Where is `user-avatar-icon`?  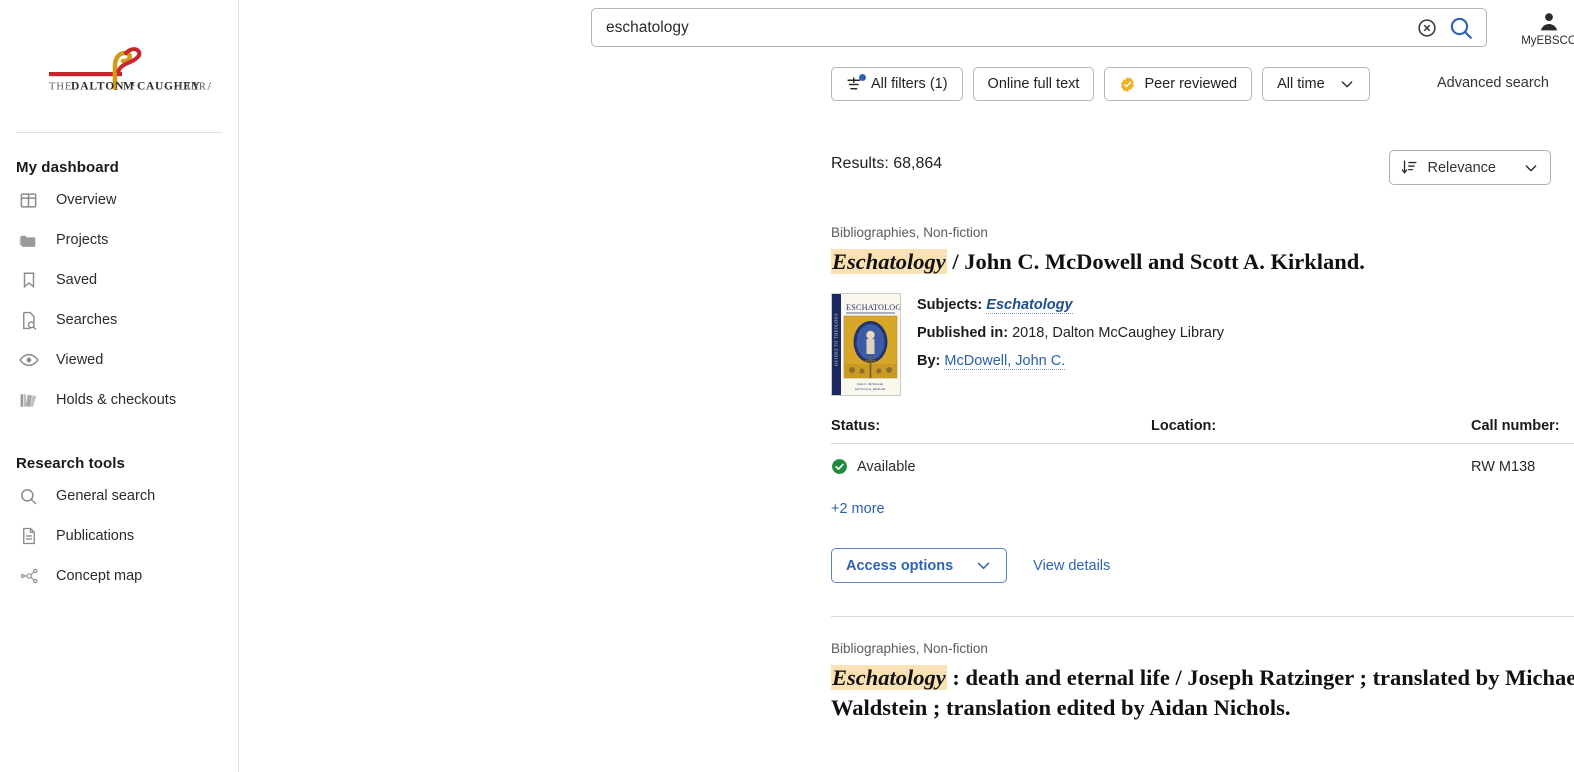
user-avatar-icon is located at coordinates (1549, 22).